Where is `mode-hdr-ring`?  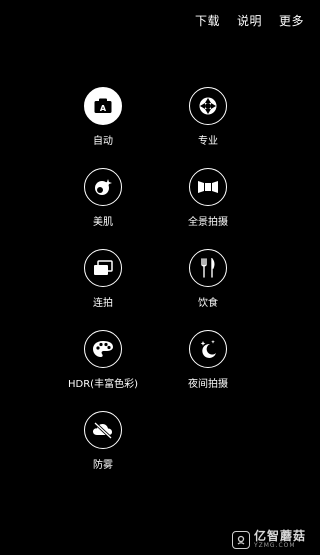
mode-hdr-ring is located at coordinates (103, 349).